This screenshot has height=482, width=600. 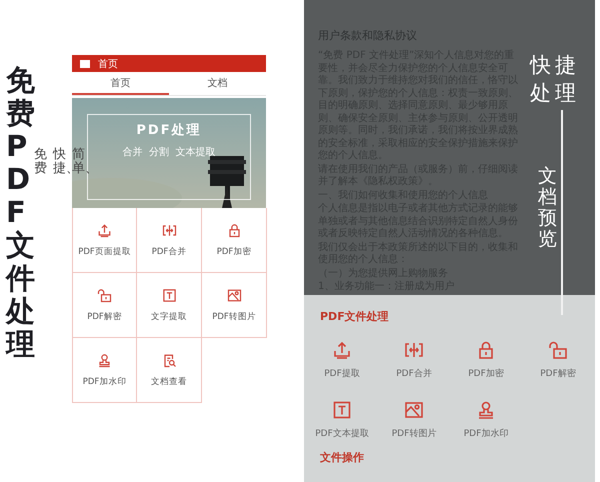 I want to click on section-heading: 文件操作, so click(x=342, y=457).